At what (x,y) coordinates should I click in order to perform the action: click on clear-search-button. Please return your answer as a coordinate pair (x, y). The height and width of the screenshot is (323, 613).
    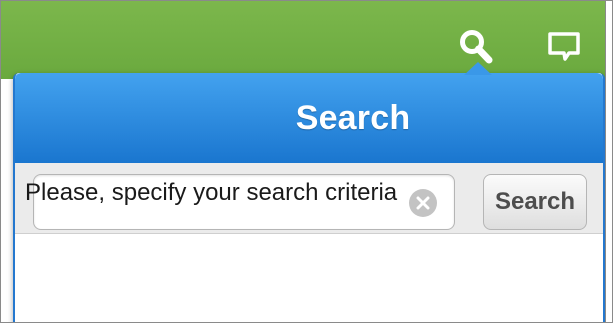
    Looking at the image, I should click on (423, 203).